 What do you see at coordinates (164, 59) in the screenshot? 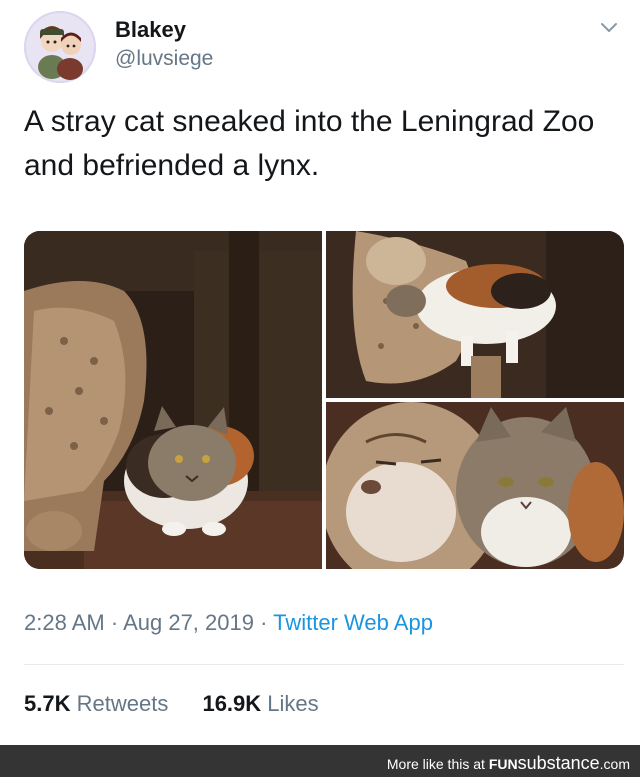
I see `user-handle: @luvsiege` at bounding box center [164, 59].